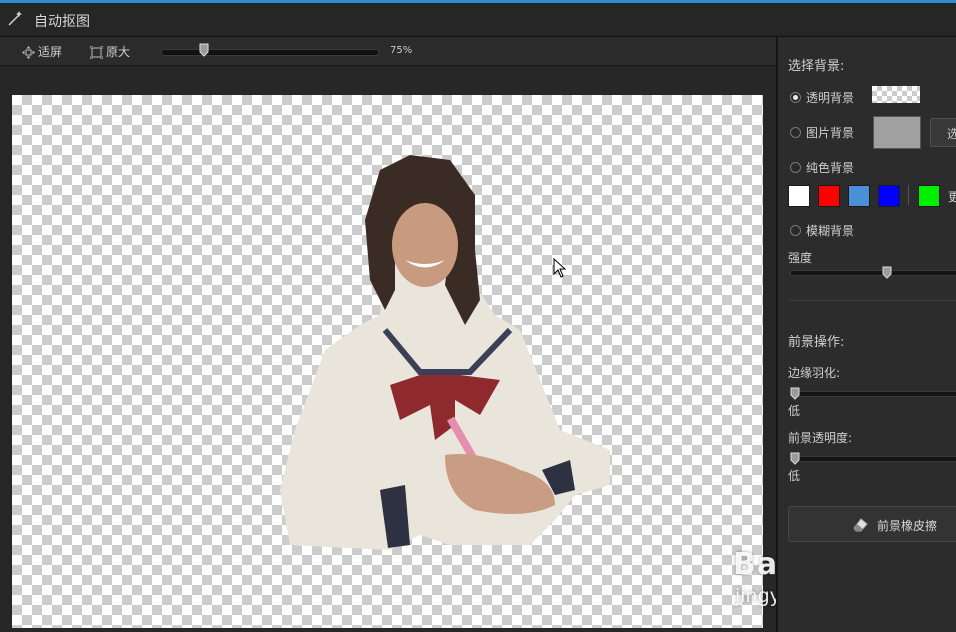 Image resolution: width=956 pixels, height=632 pixels. Describe the element at coordinates (897, 132) in the screenshot. I see `image-bg-preview` at that location.